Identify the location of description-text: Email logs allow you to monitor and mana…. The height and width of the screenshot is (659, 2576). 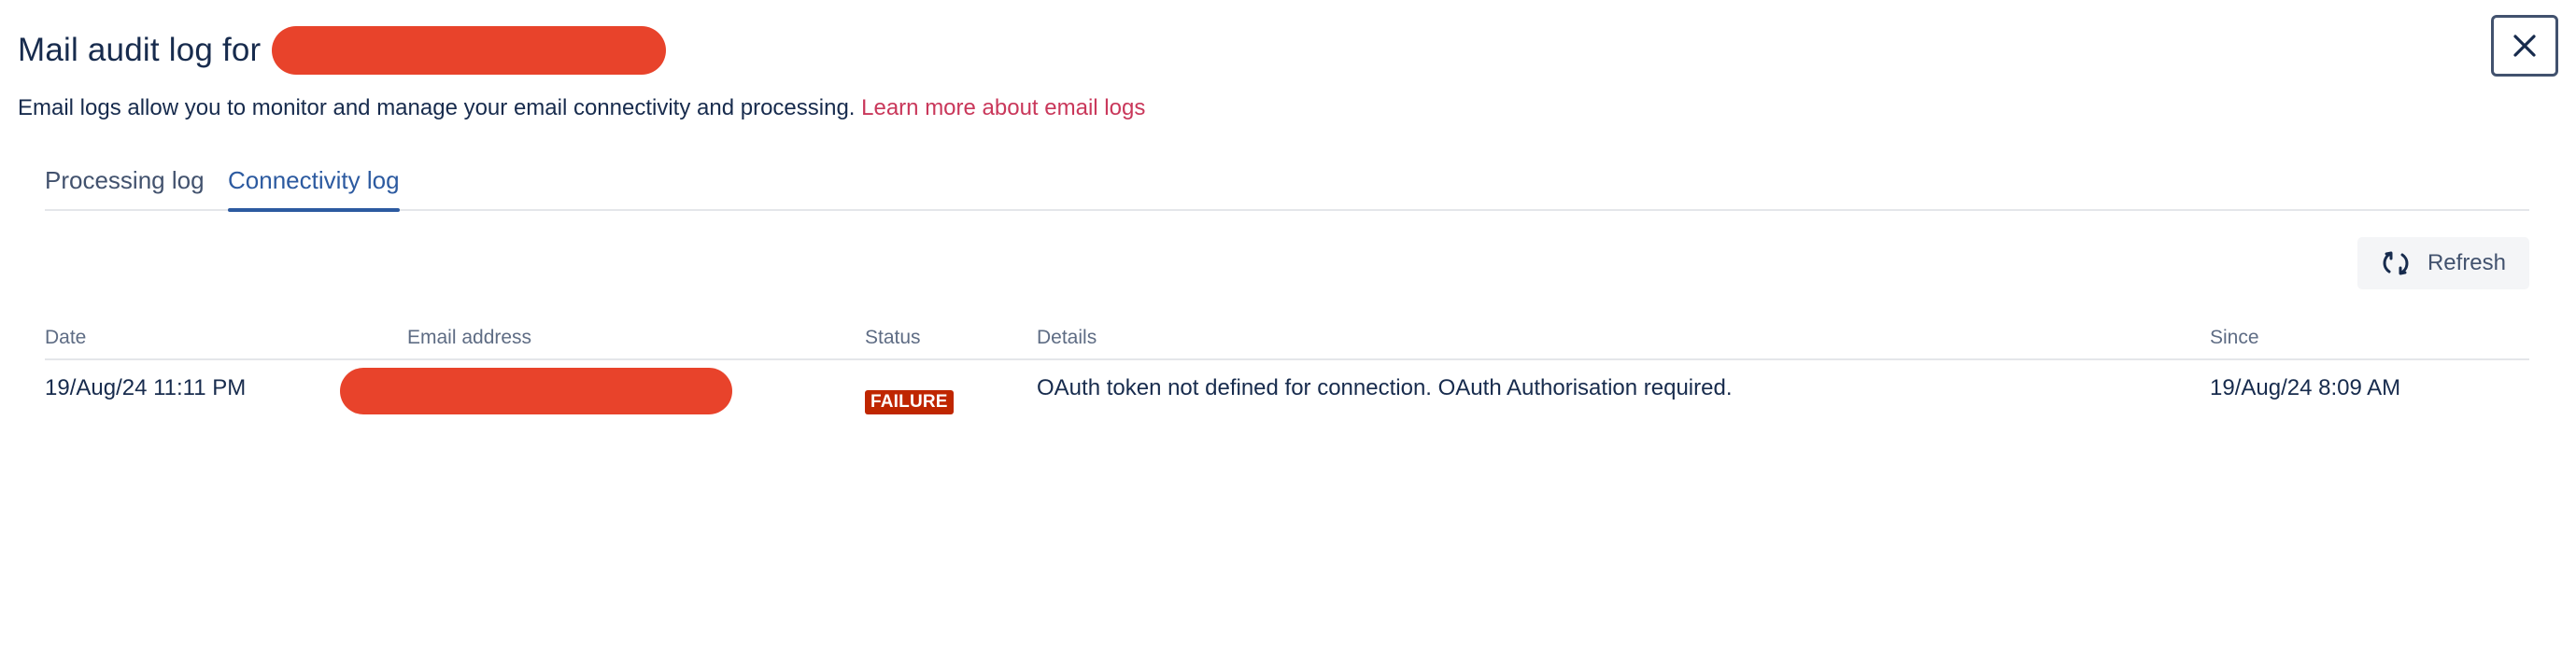
(437, 107).